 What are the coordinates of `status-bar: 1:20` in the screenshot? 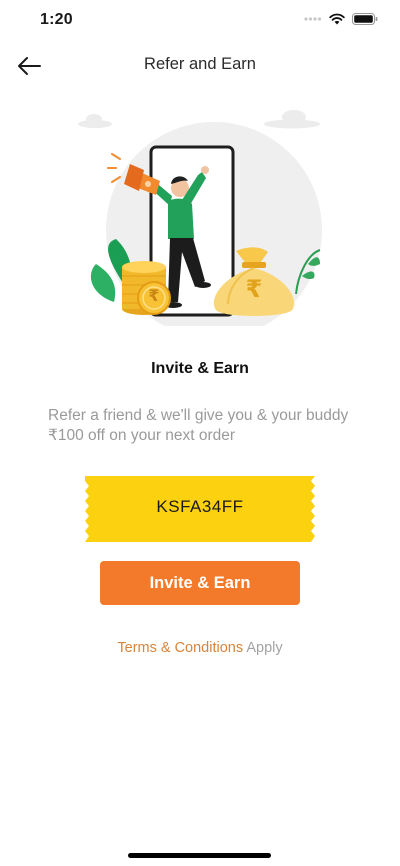 It's located at (200, 22).